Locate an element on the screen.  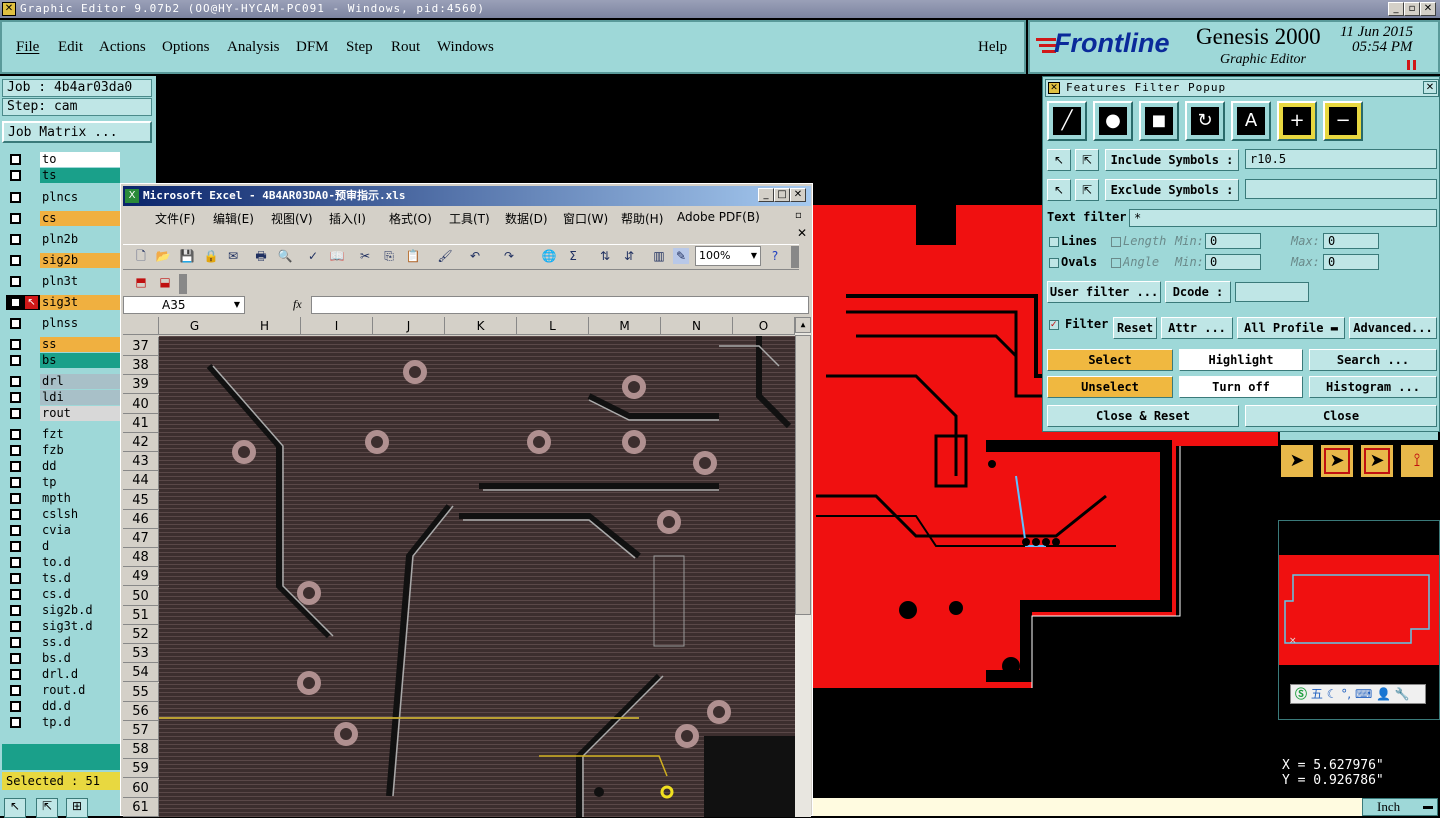
include-symbols-input: r10.5 is located at coordinates (1341, 159).